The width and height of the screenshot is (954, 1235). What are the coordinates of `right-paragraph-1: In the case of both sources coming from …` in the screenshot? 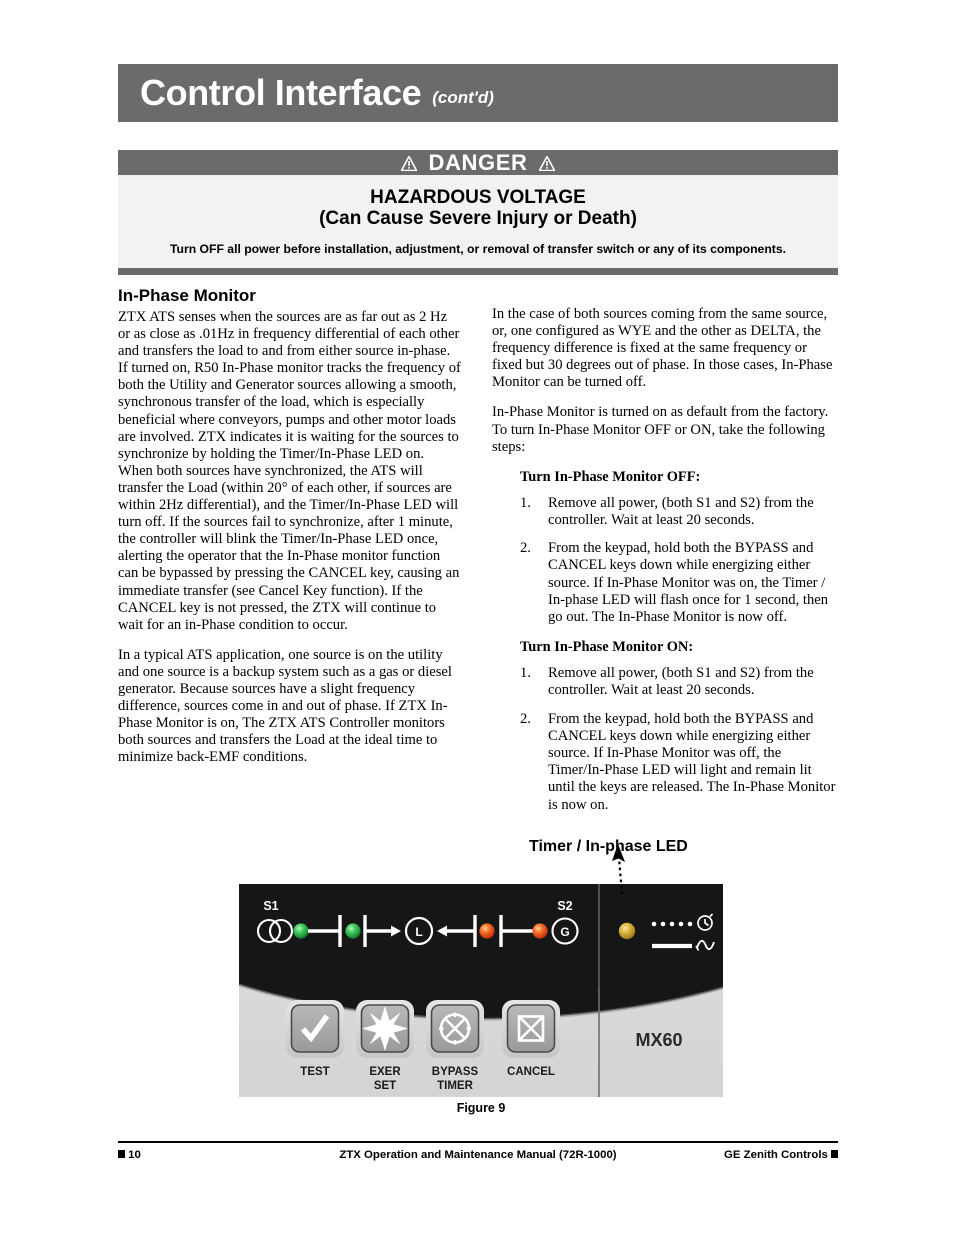 It's located at (662, 348).